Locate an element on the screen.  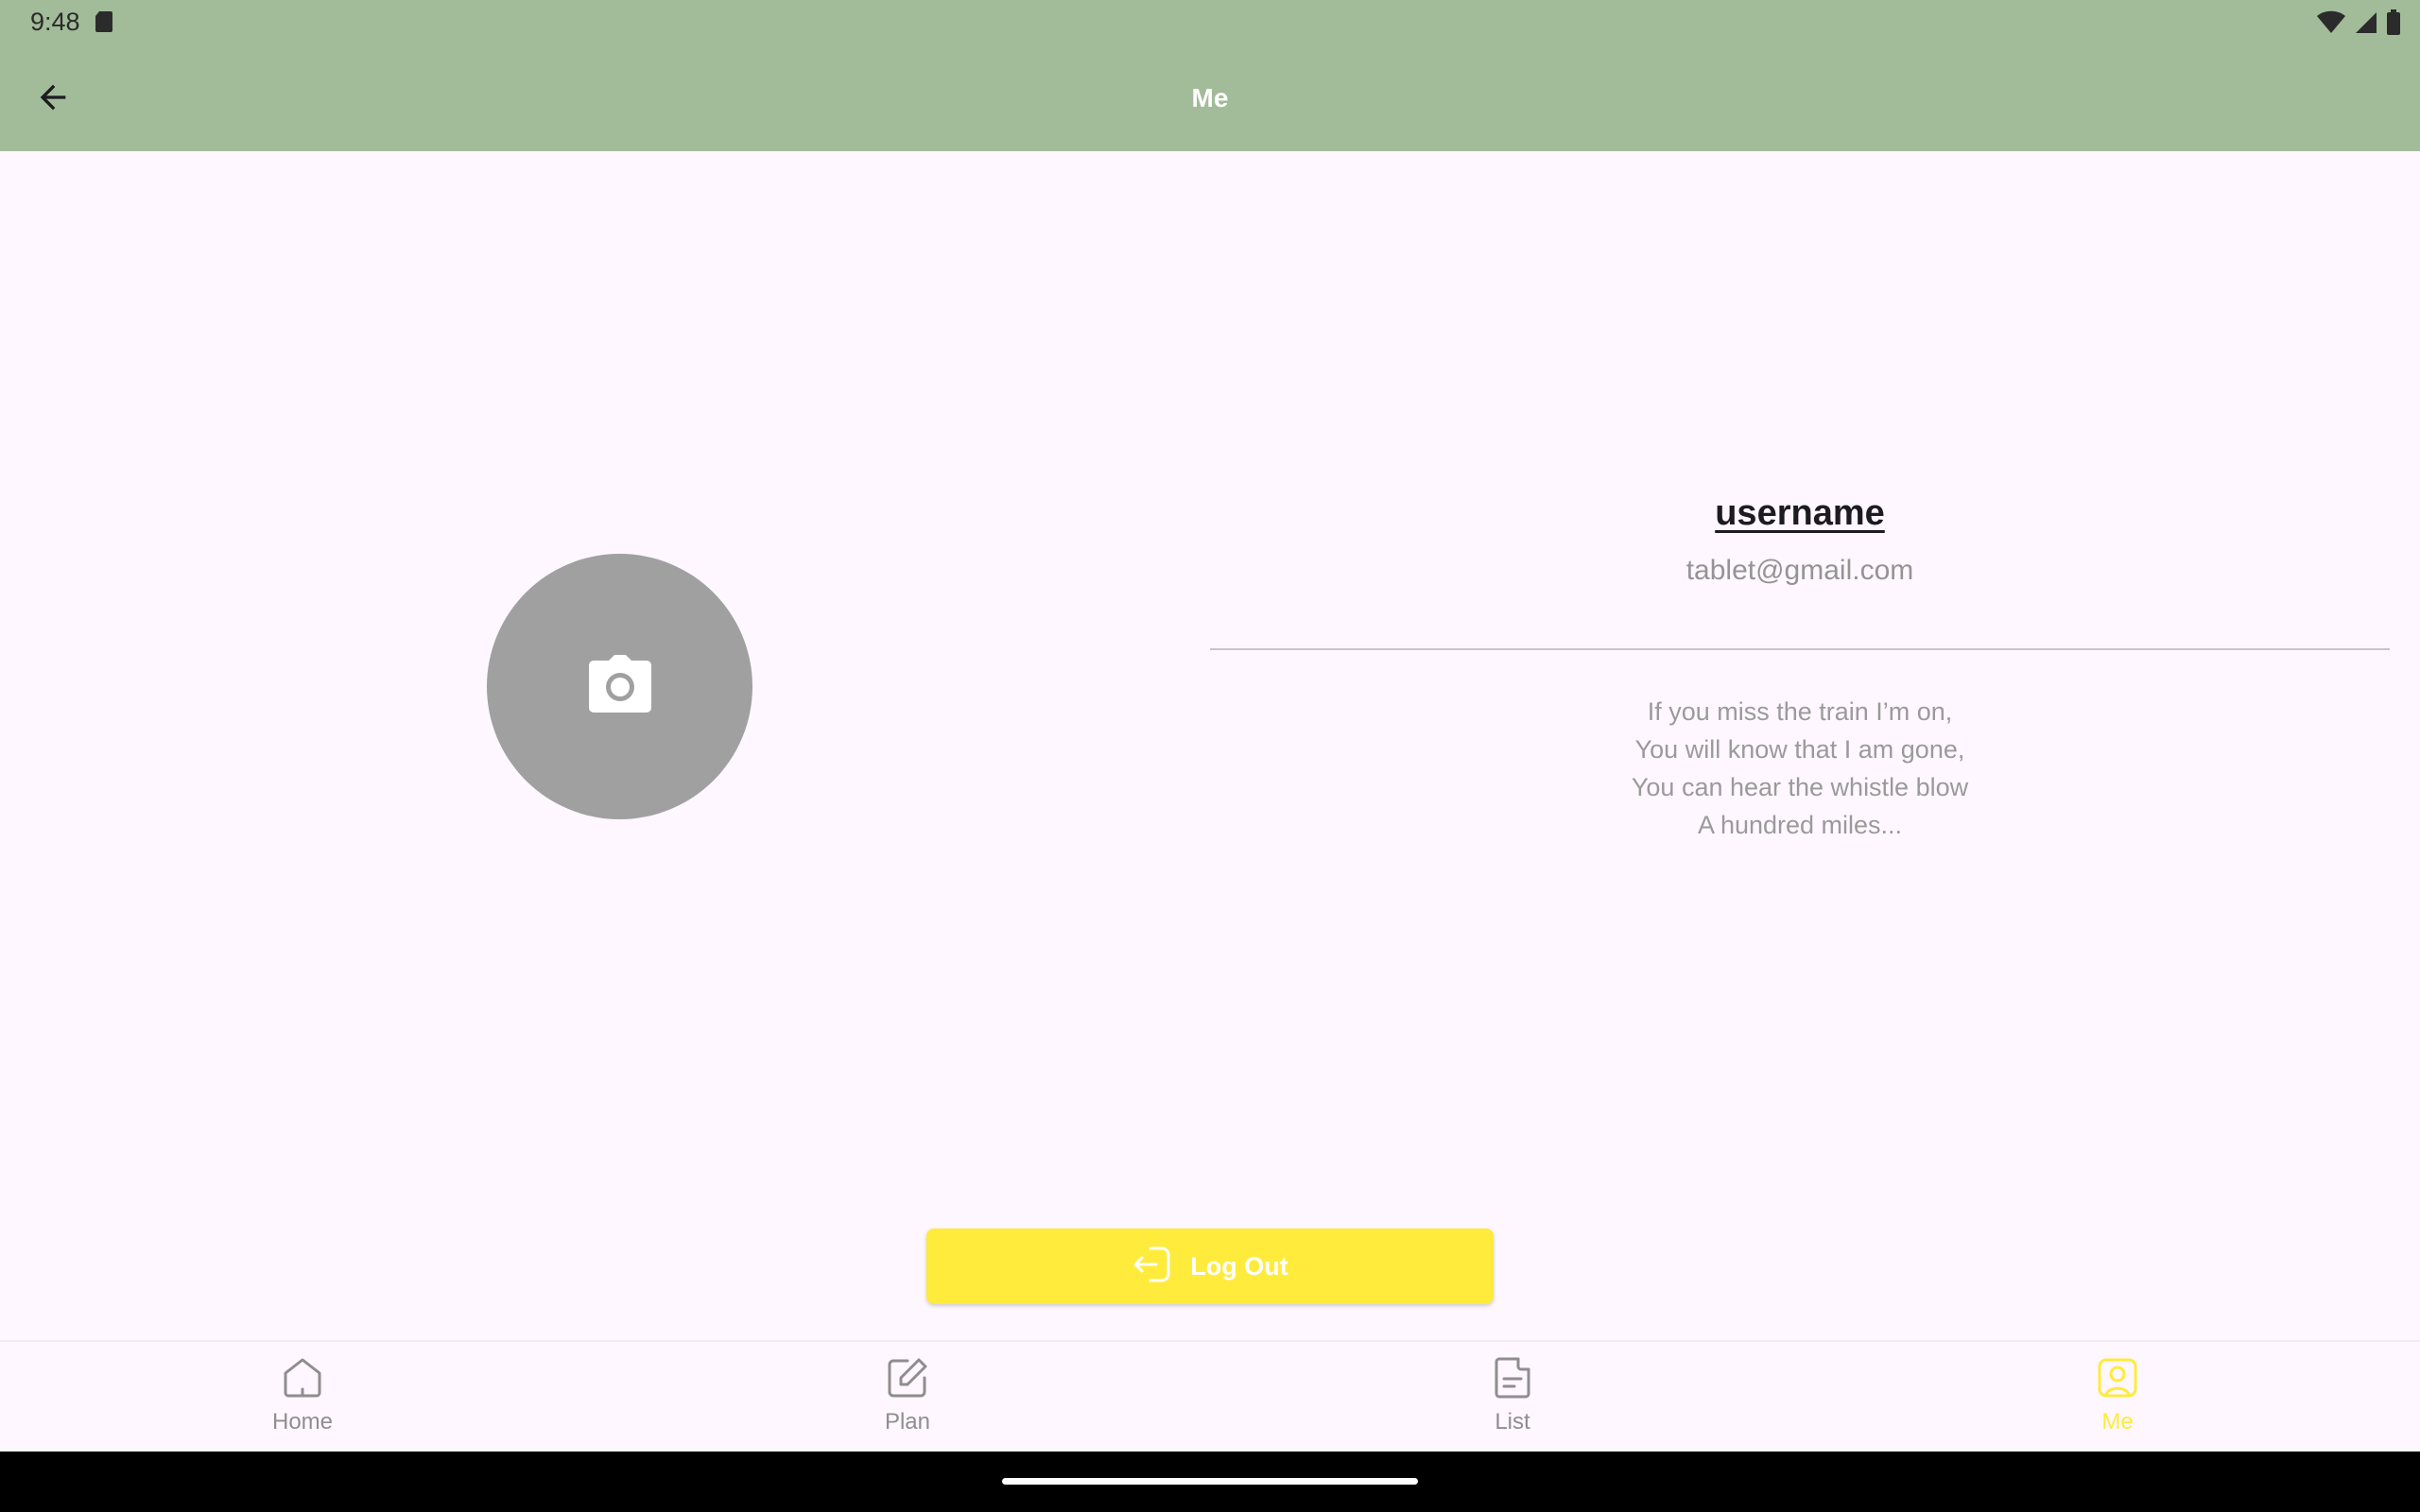
logout-icon is located at coordinates (1153, 1267).